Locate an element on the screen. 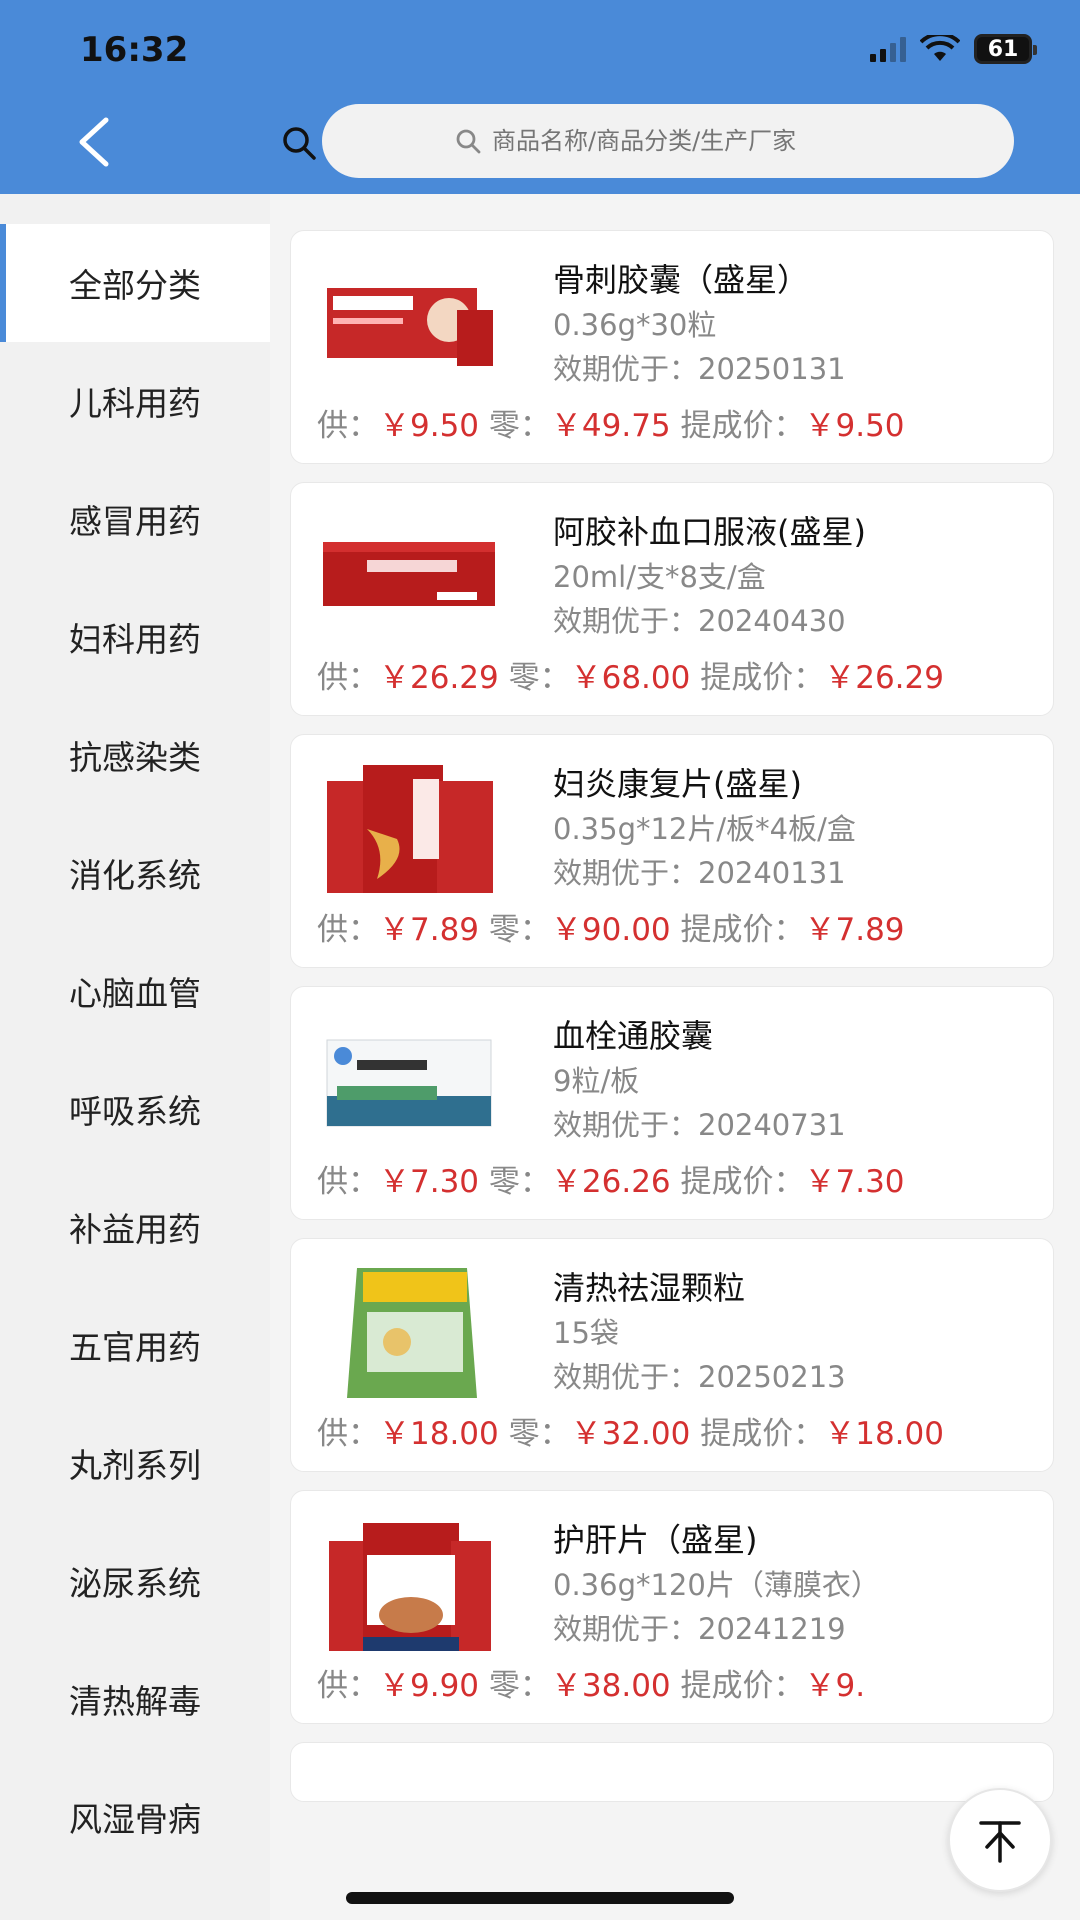  white-medicine-box-icon is located at coordinates (409, 1081).